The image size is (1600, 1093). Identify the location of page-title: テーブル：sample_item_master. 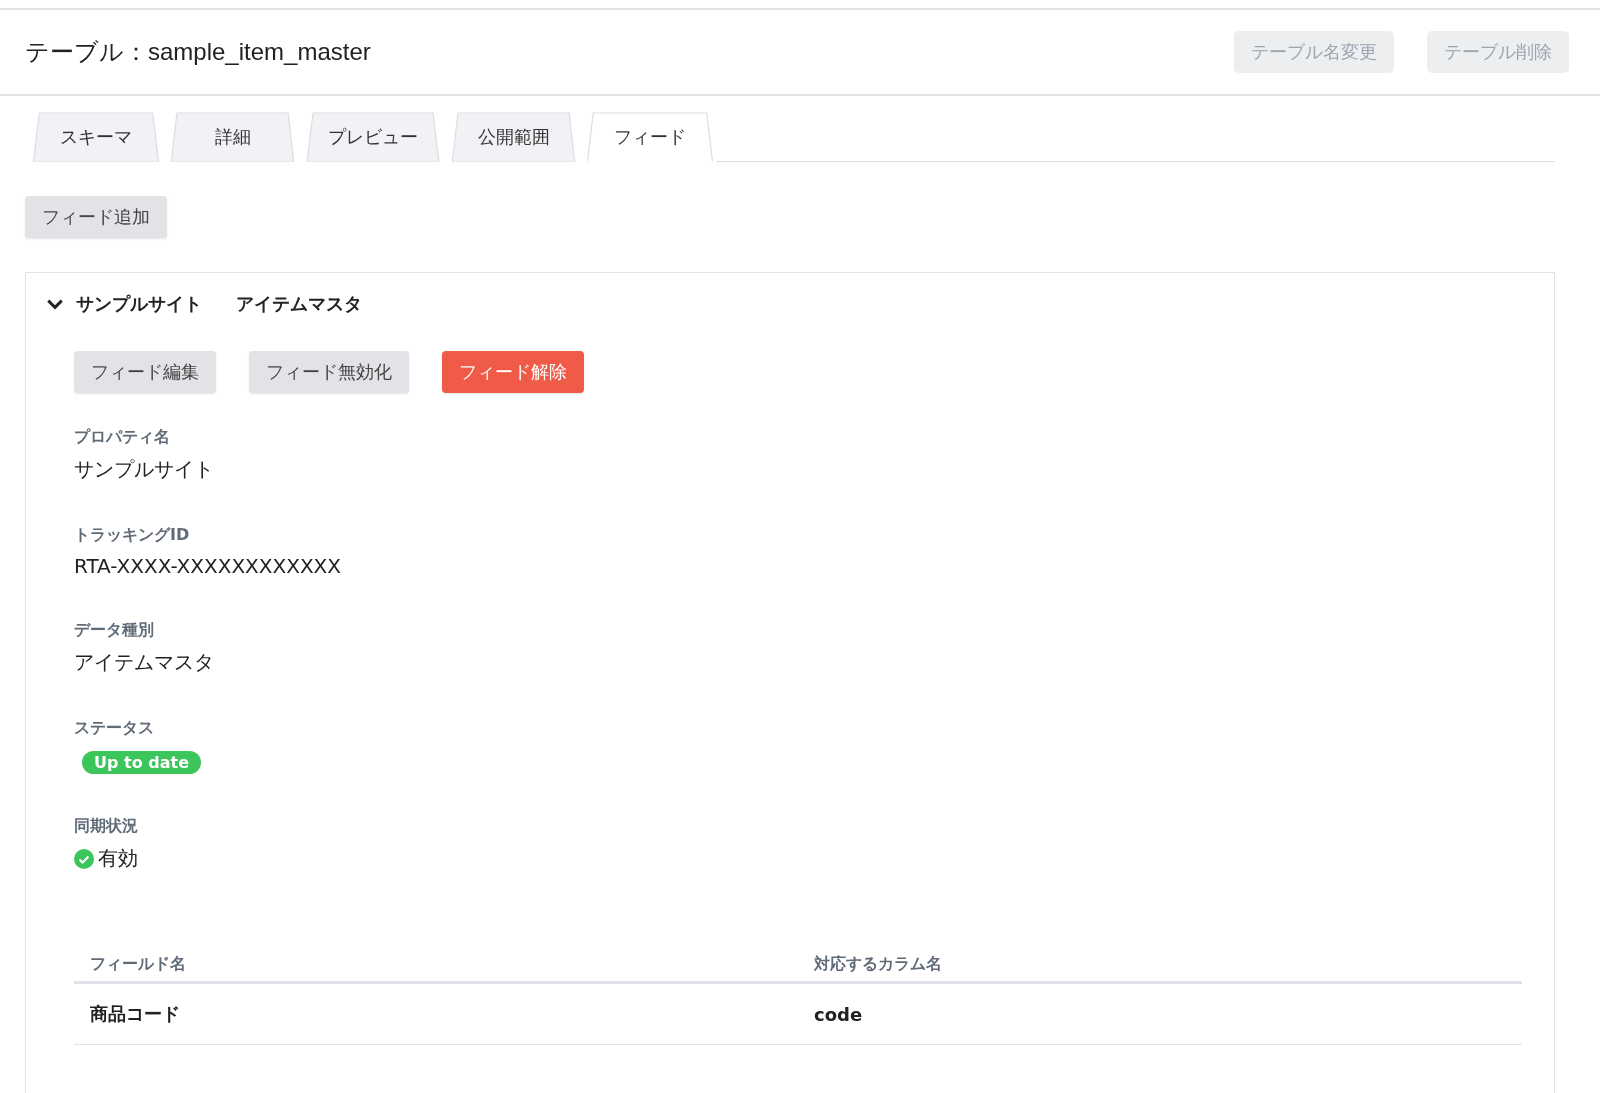
(198, 52).